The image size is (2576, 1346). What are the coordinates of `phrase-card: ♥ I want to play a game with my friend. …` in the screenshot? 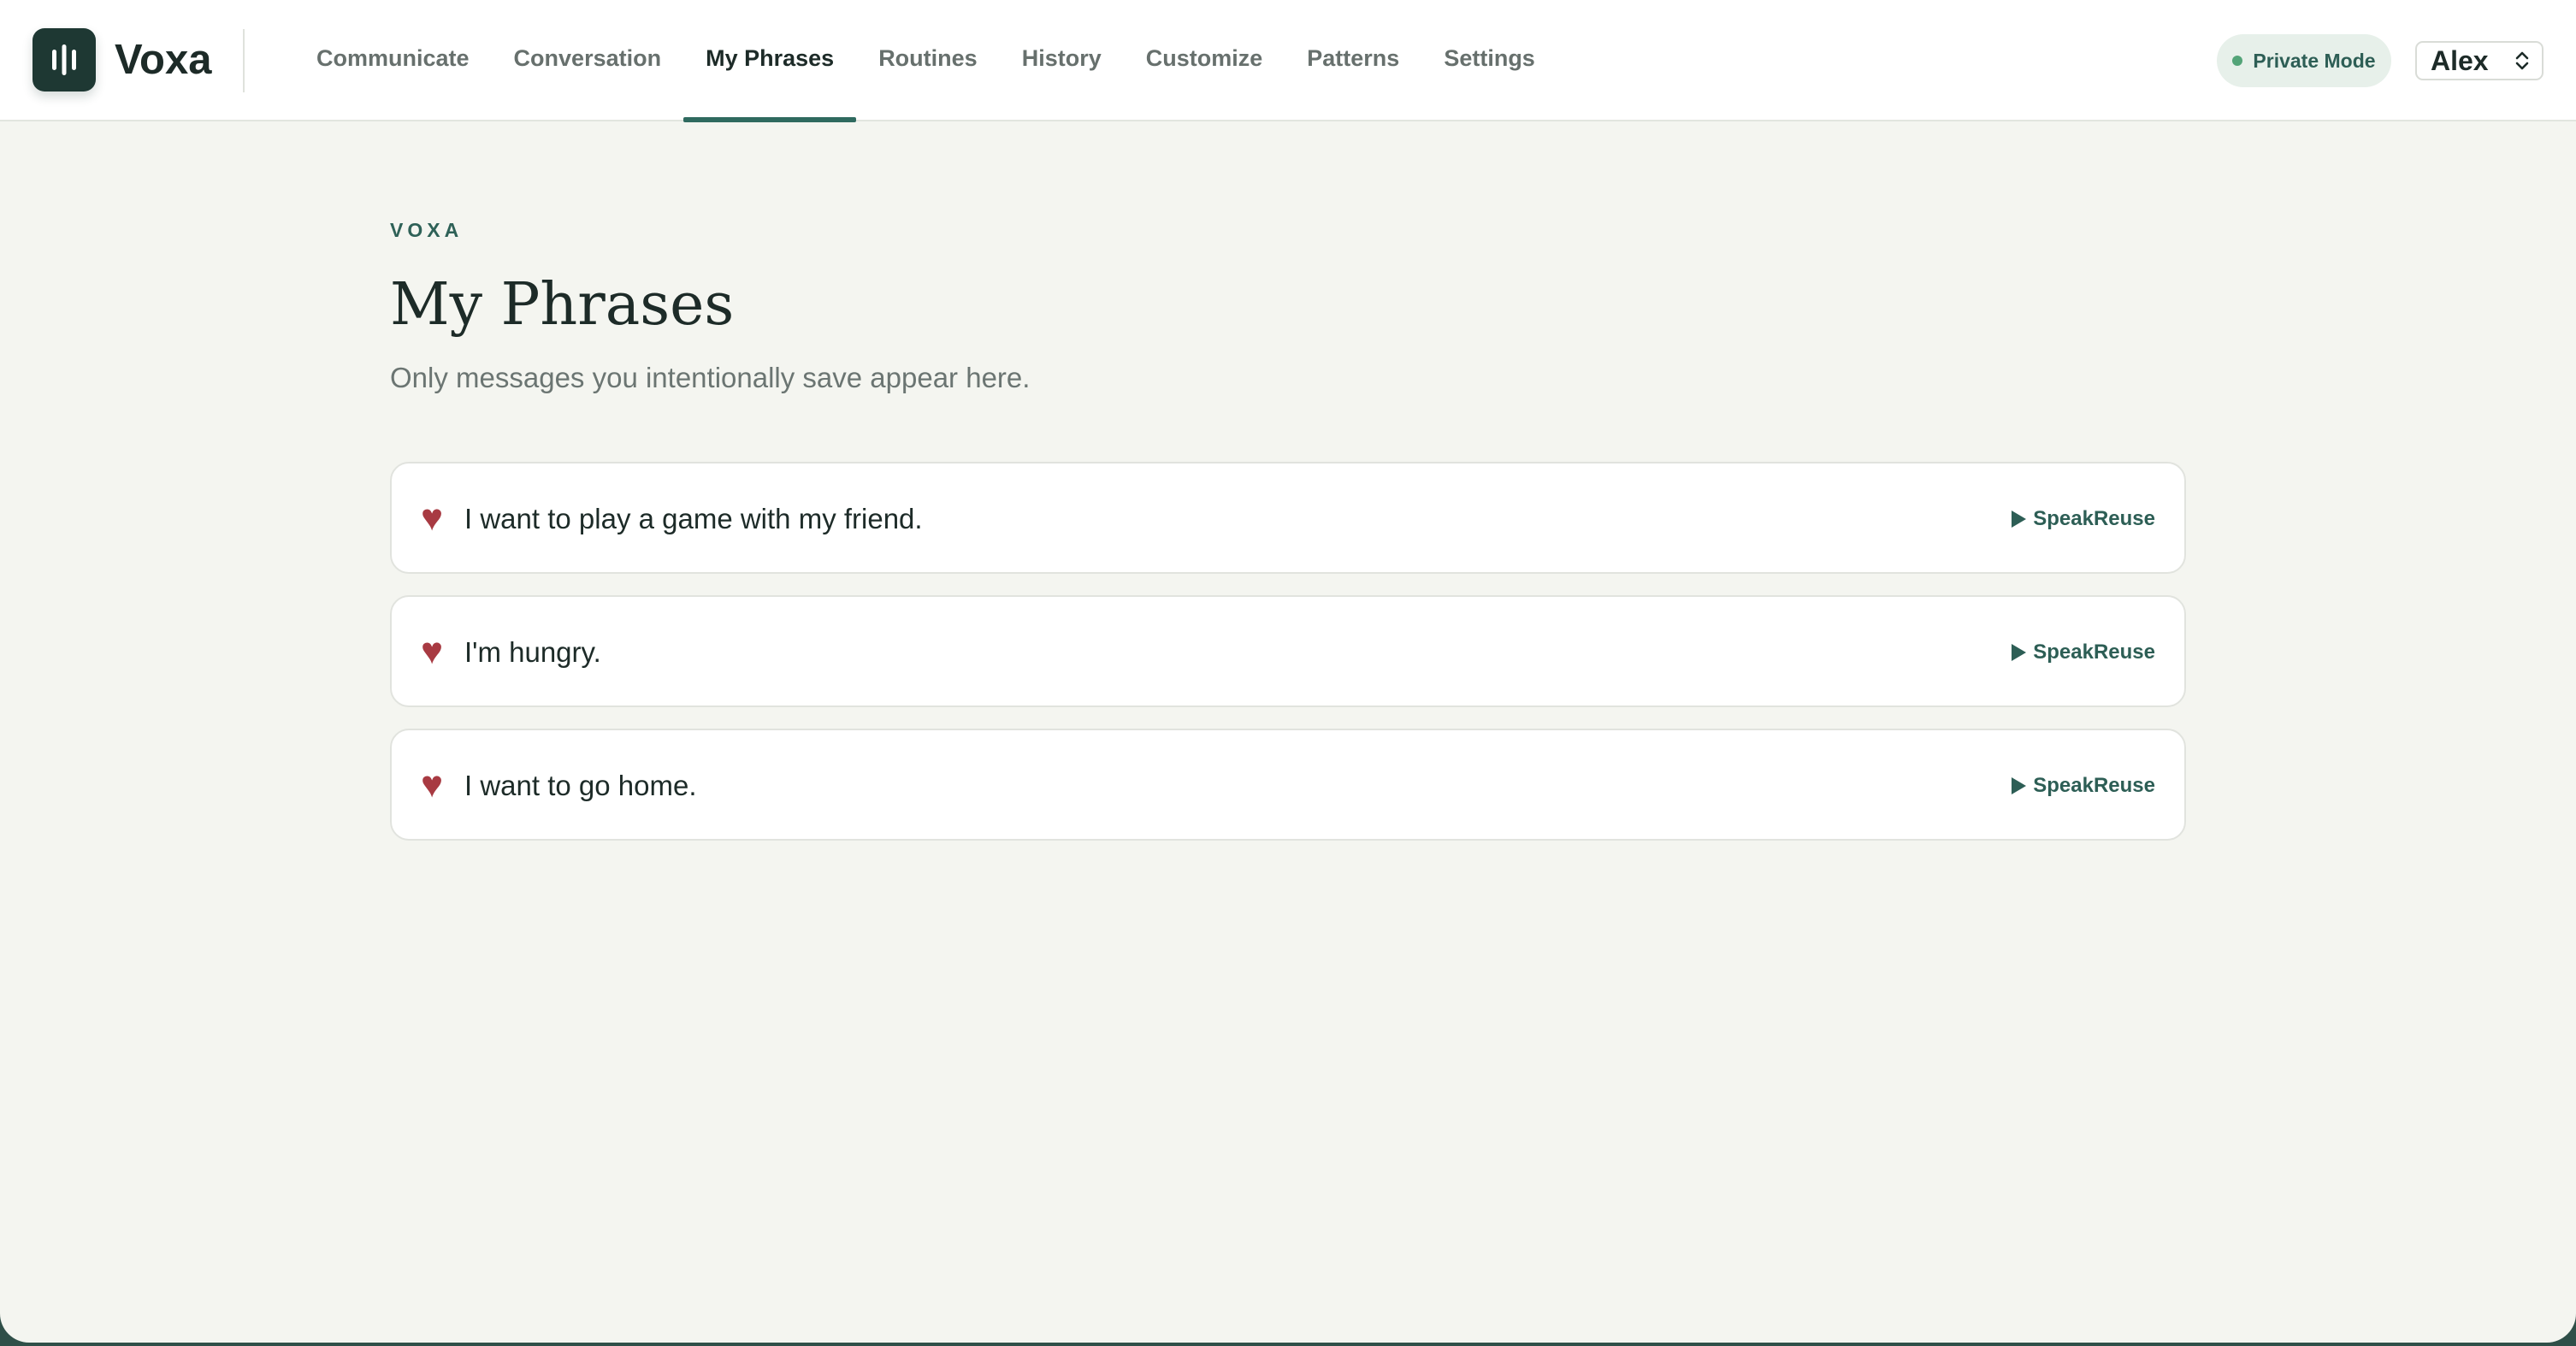 It's located at (1288, 518).